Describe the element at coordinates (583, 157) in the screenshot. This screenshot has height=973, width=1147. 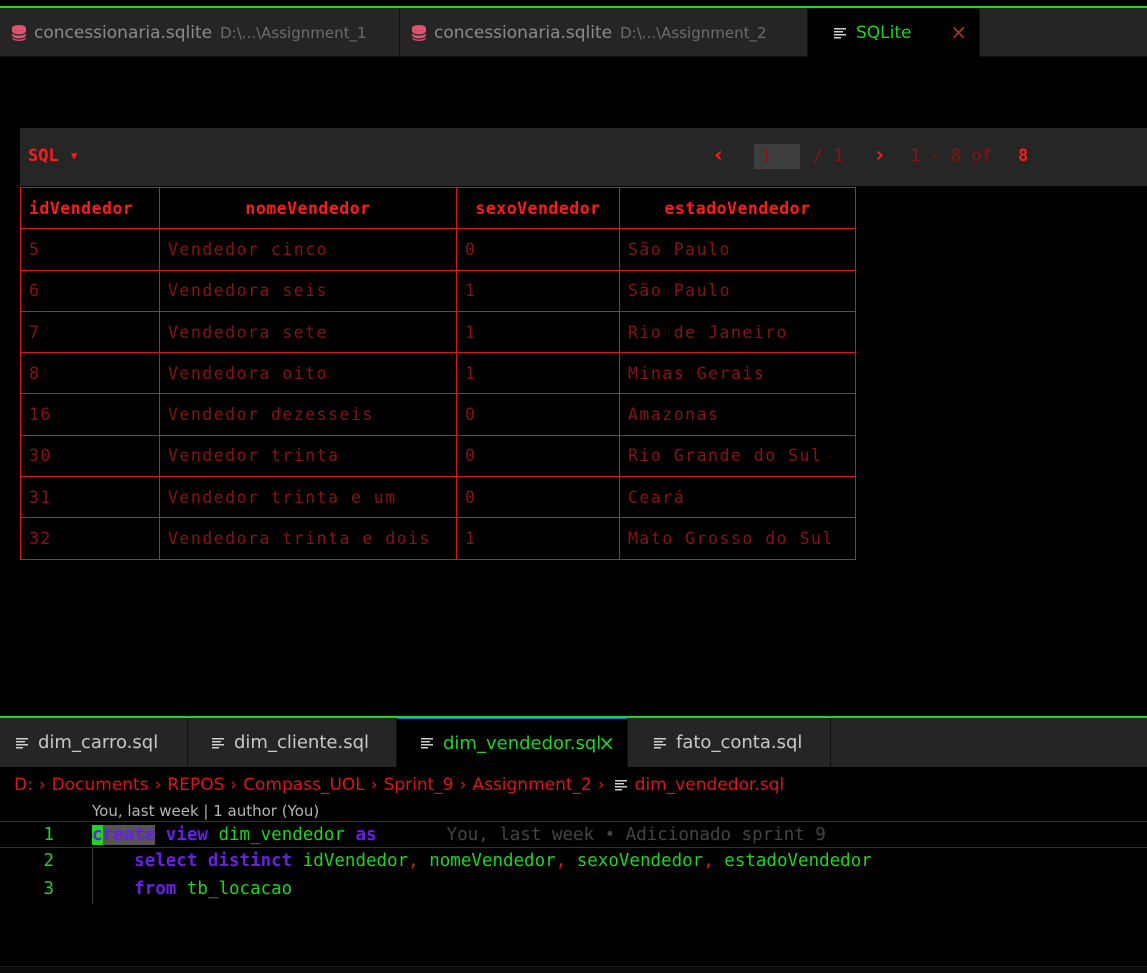
I see `result-toolbar: SQL ▾ ‹ / 1 › 1 - 8 of 8` at that location.